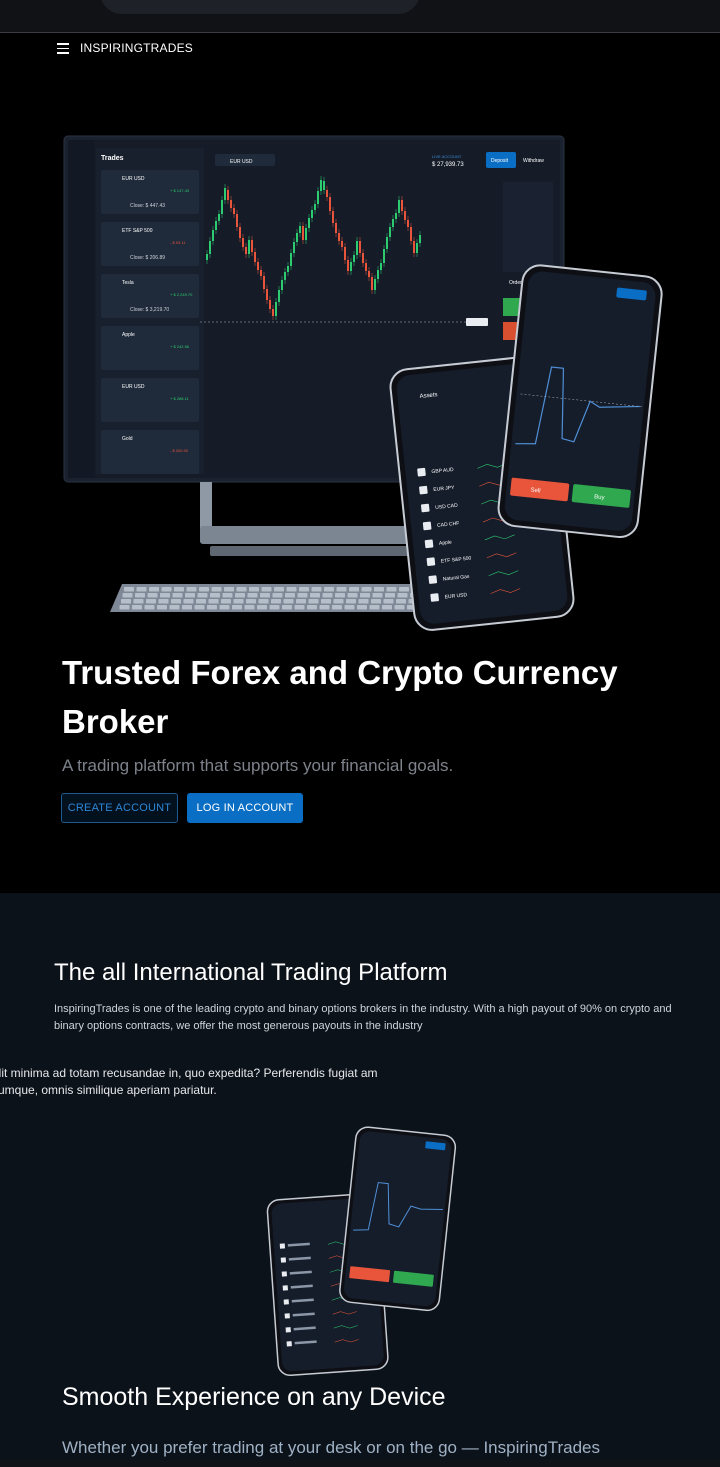 This screenshot has width=720, height=1467. I want to click on platform-section-title: The all International Trading Platform, so click(251, 972).